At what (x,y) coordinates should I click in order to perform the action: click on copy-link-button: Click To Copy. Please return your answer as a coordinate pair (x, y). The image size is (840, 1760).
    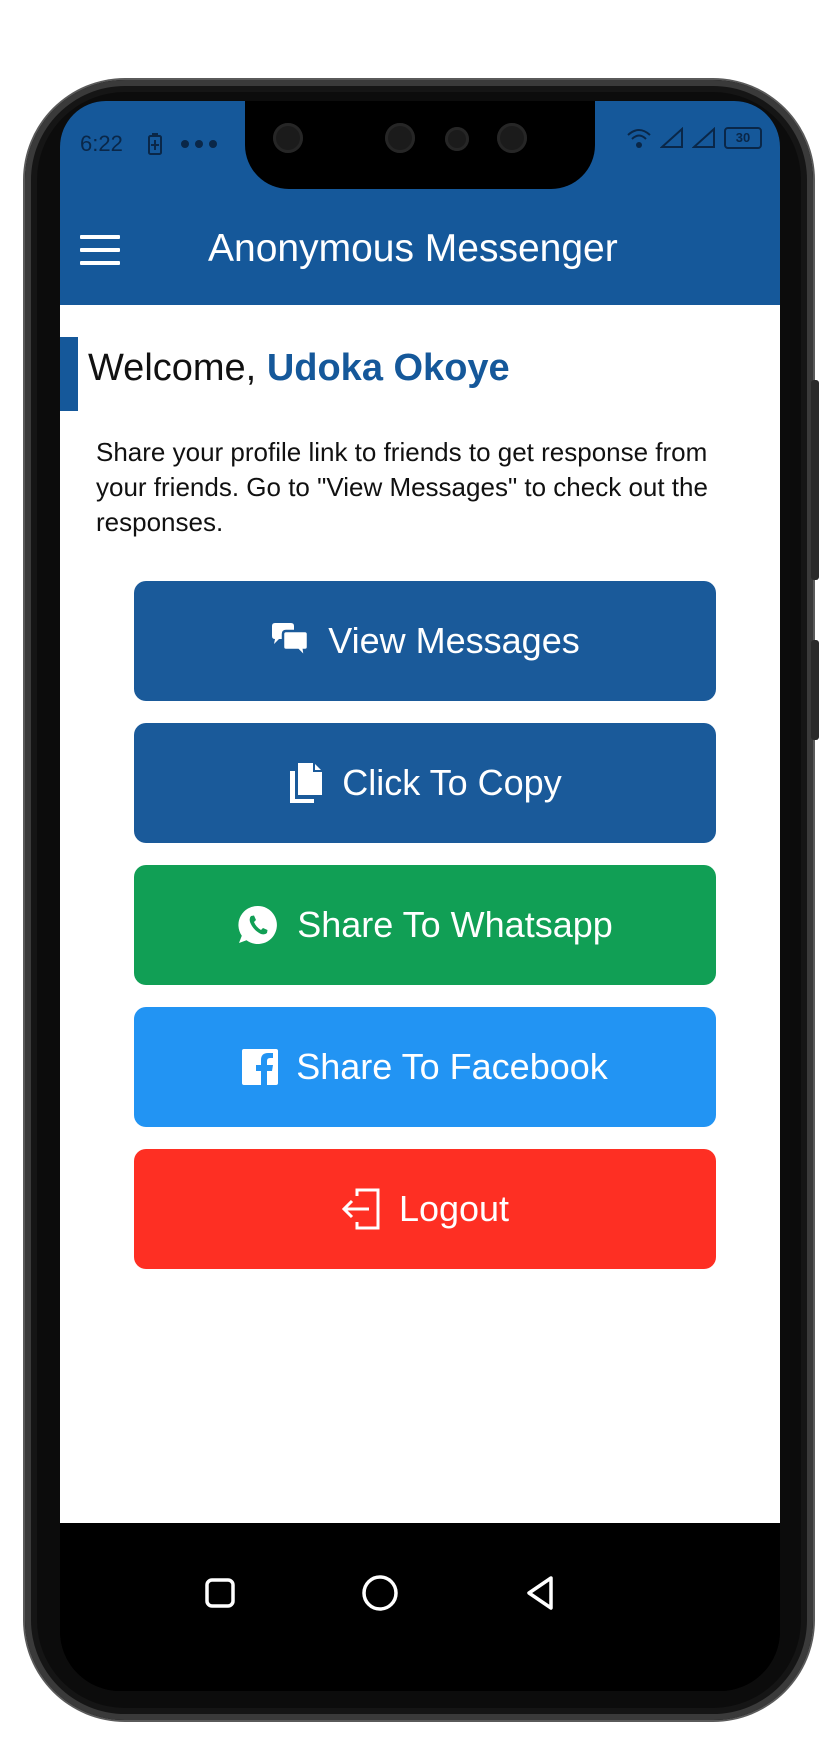
    Looking at the image, I should click on (425, 783).